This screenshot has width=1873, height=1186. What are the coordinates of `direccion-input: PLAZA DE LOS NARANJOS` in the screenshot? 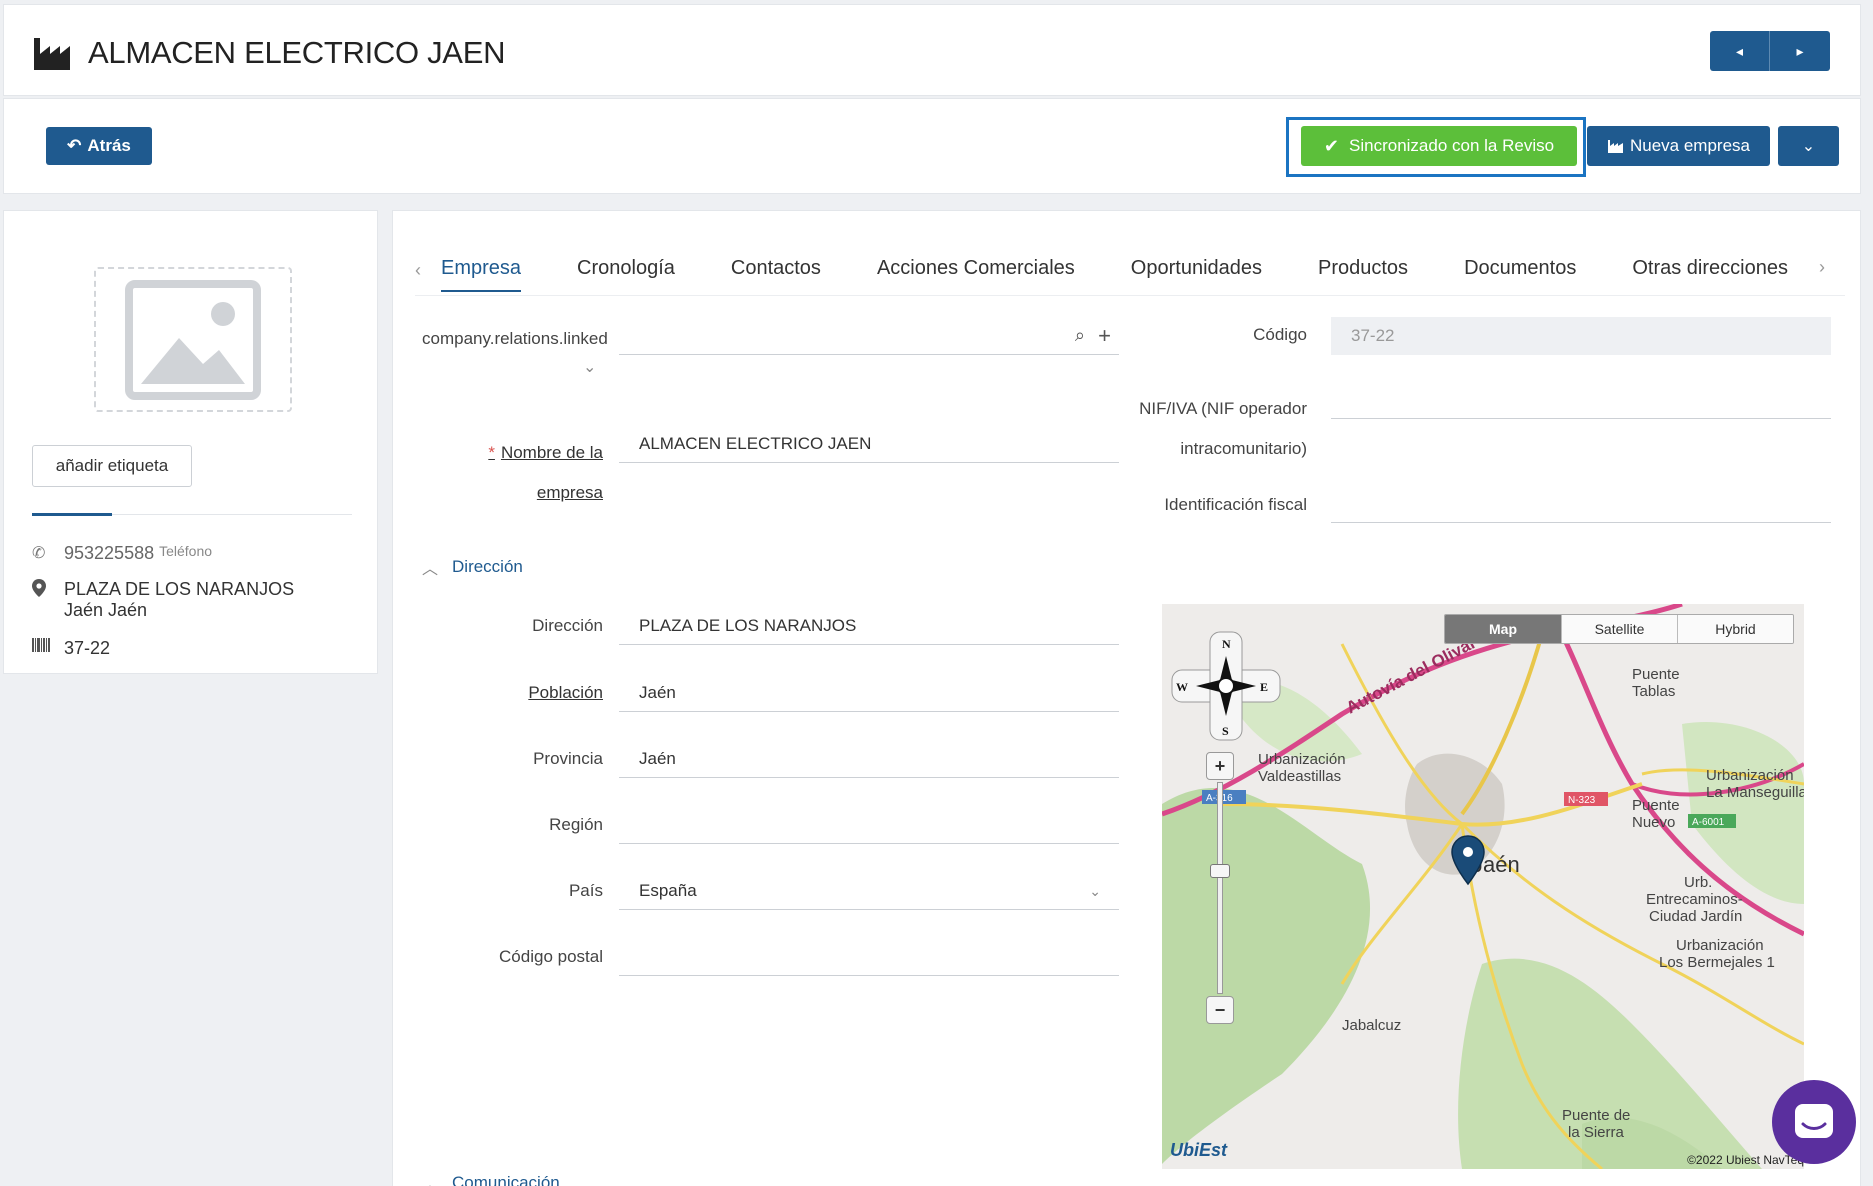 It's located at (869, 626).